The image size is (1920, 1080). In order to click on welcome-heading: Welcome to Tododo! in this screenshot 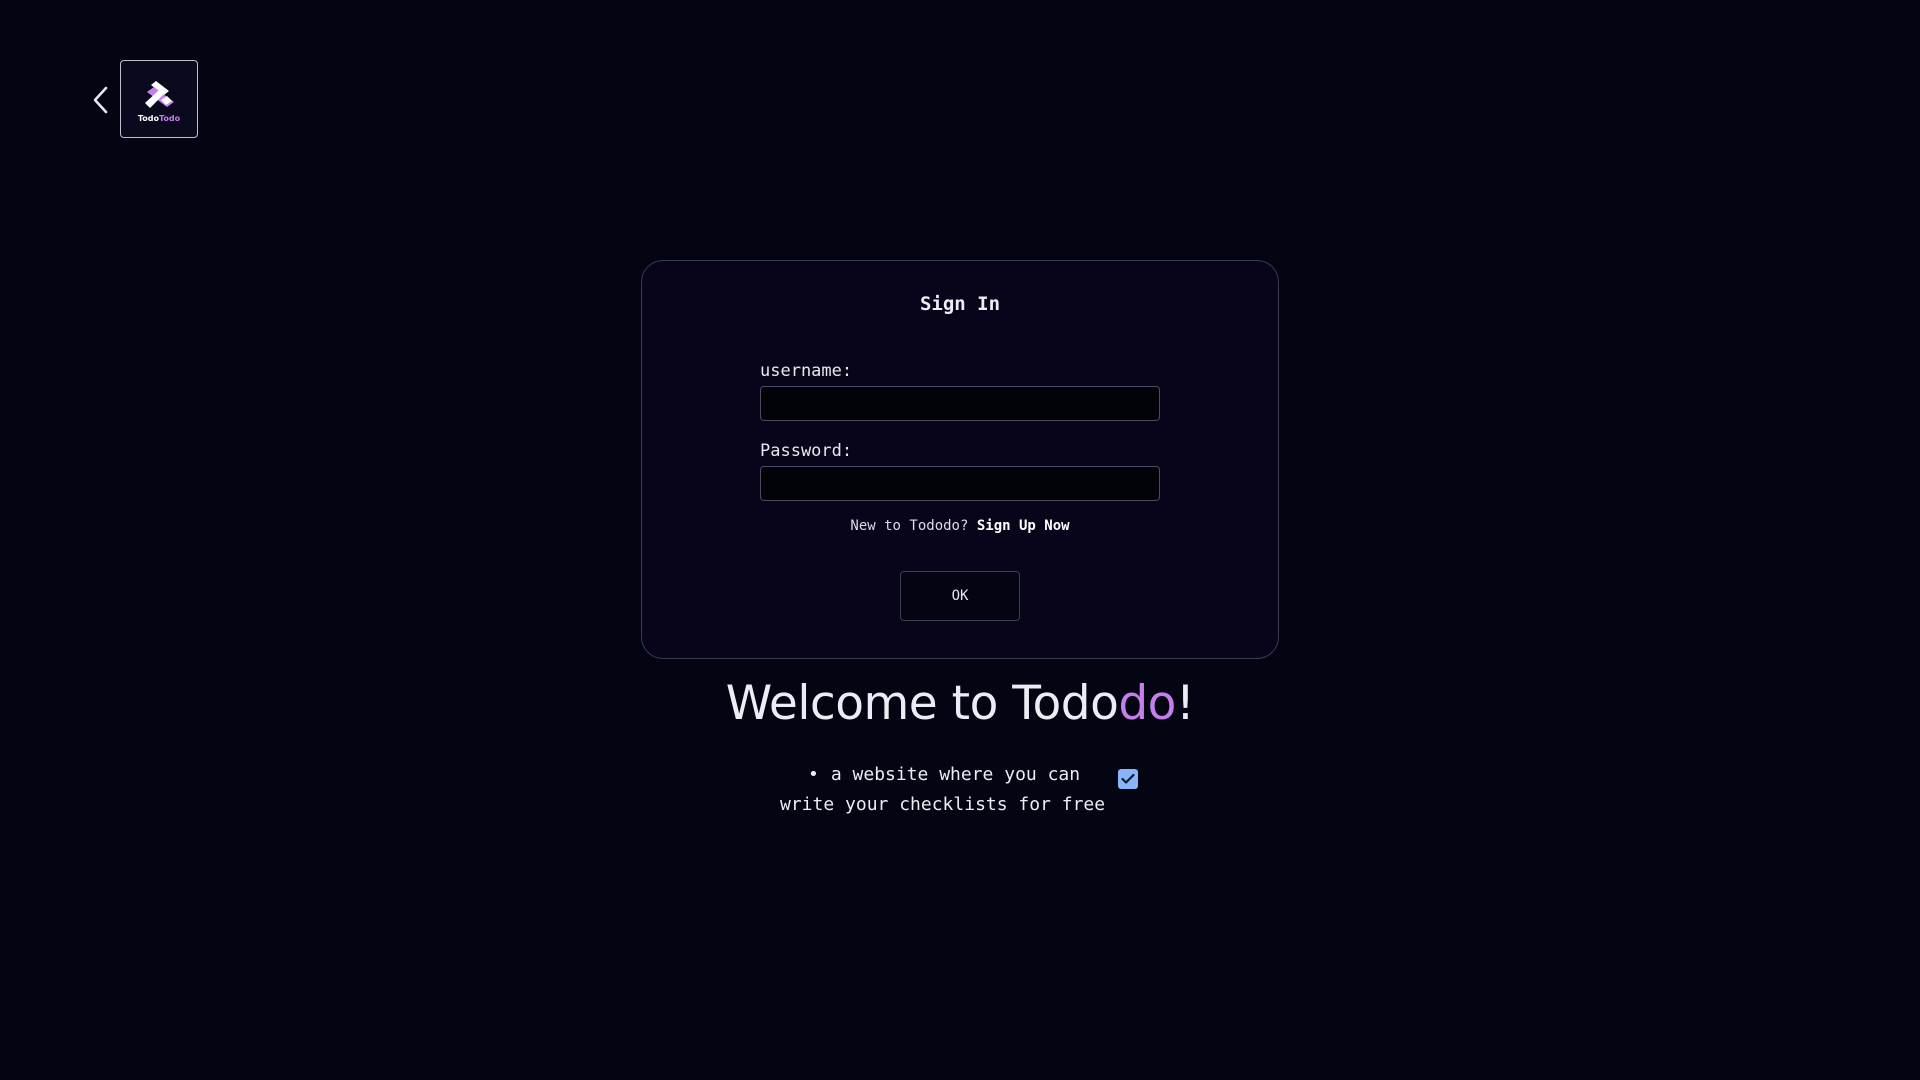, I will do `click(960, 703)`.